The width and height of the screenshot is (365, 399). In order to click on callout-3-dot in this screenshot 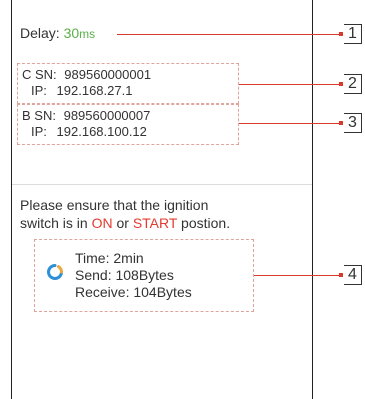, I will do `click(341, 123)`.